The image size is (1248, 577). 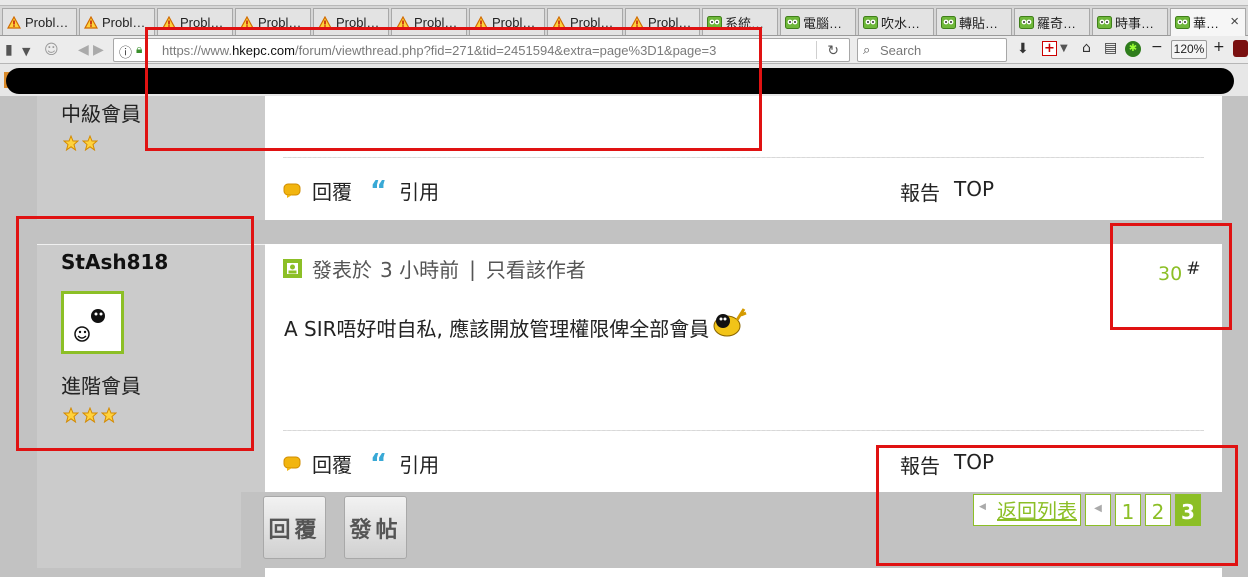 I want to click on prev-page-button: ◀, so click(x=1098, y=510).